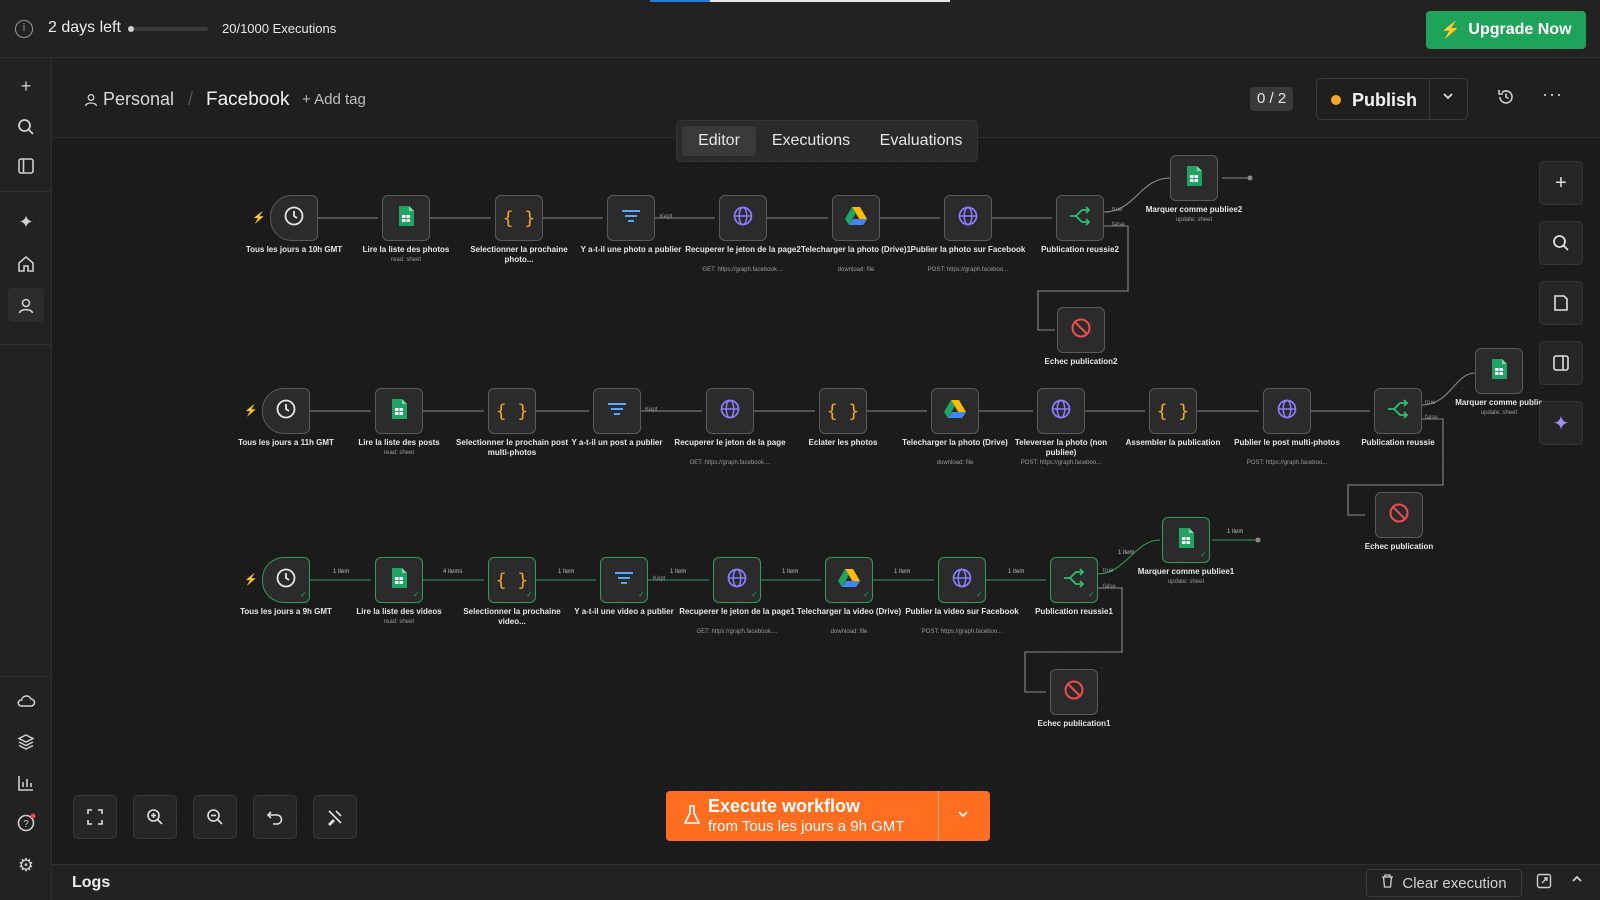  I want to click on chevron-up-icon, so click(1577, 880).